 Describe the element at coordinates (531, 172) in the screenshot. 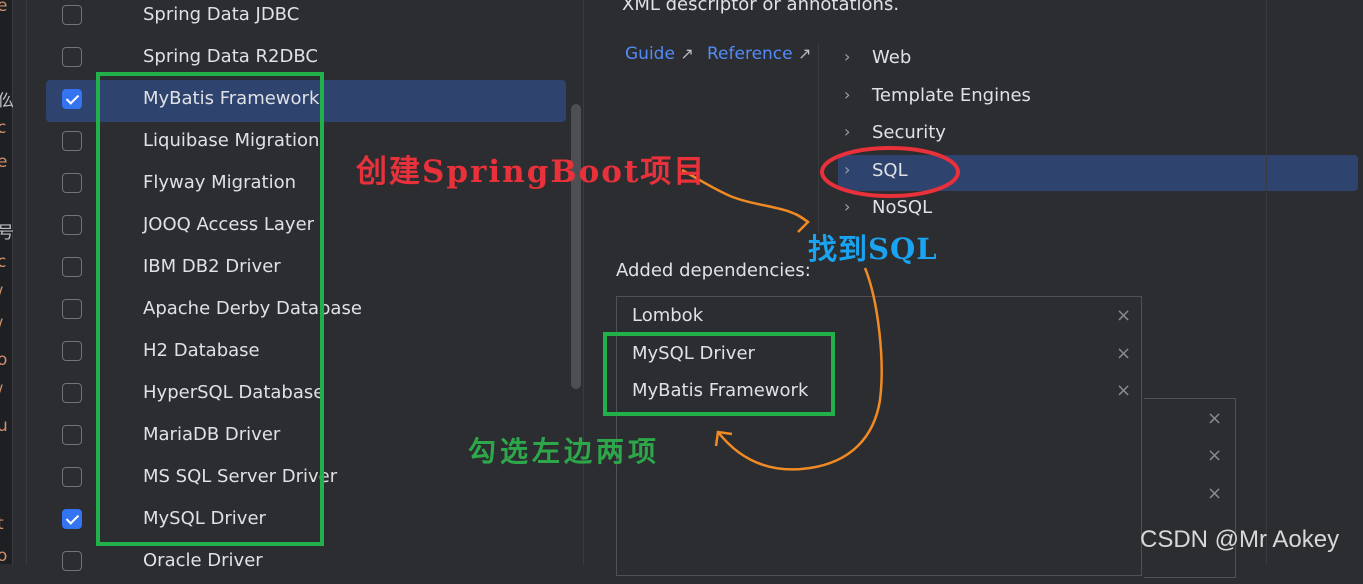

I see `annotation-create-project: 创建SpringBoot项目` at that location.